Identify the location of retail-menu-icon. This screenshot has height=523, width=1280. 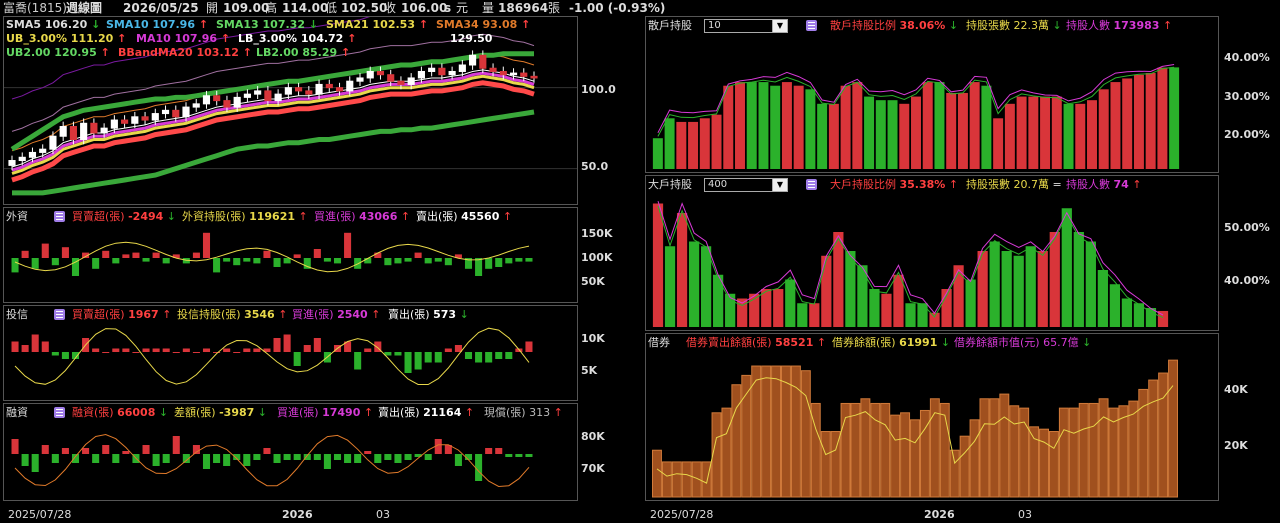
(811, 25).